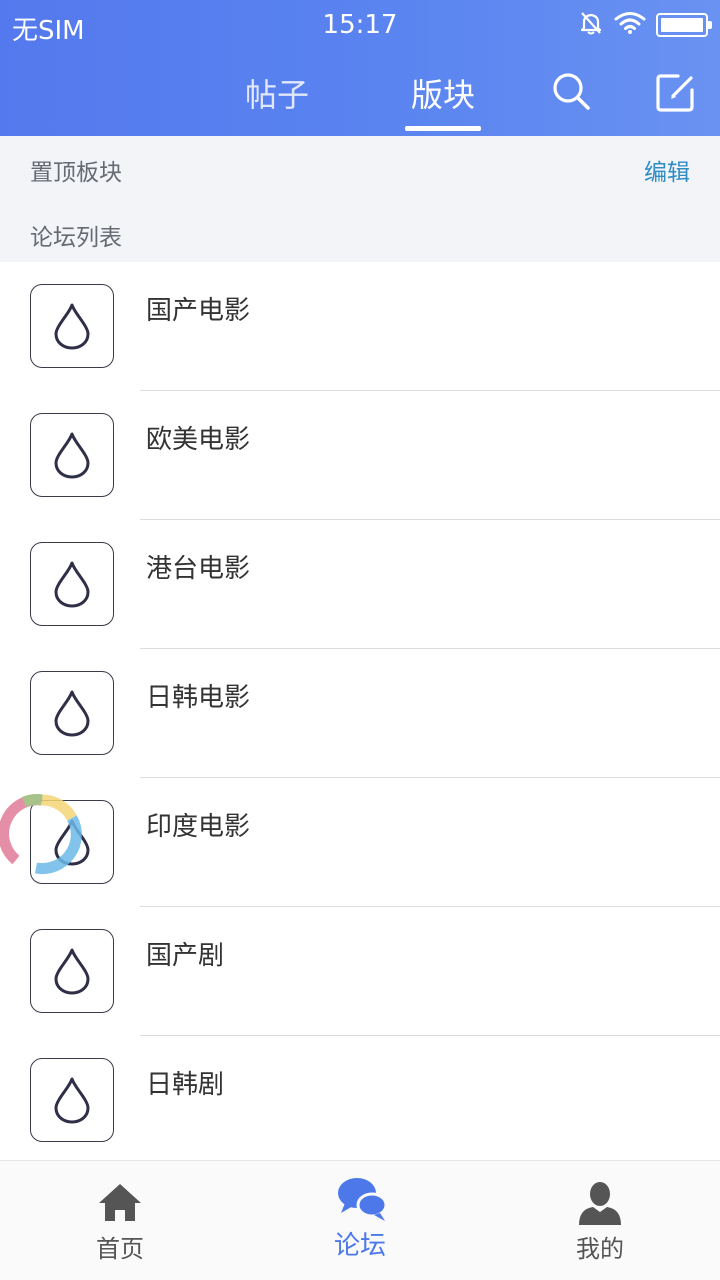  Describe the element at coordinates (198, 440) in the screenshot. I see `forum-name: 欧美电影` at that location.